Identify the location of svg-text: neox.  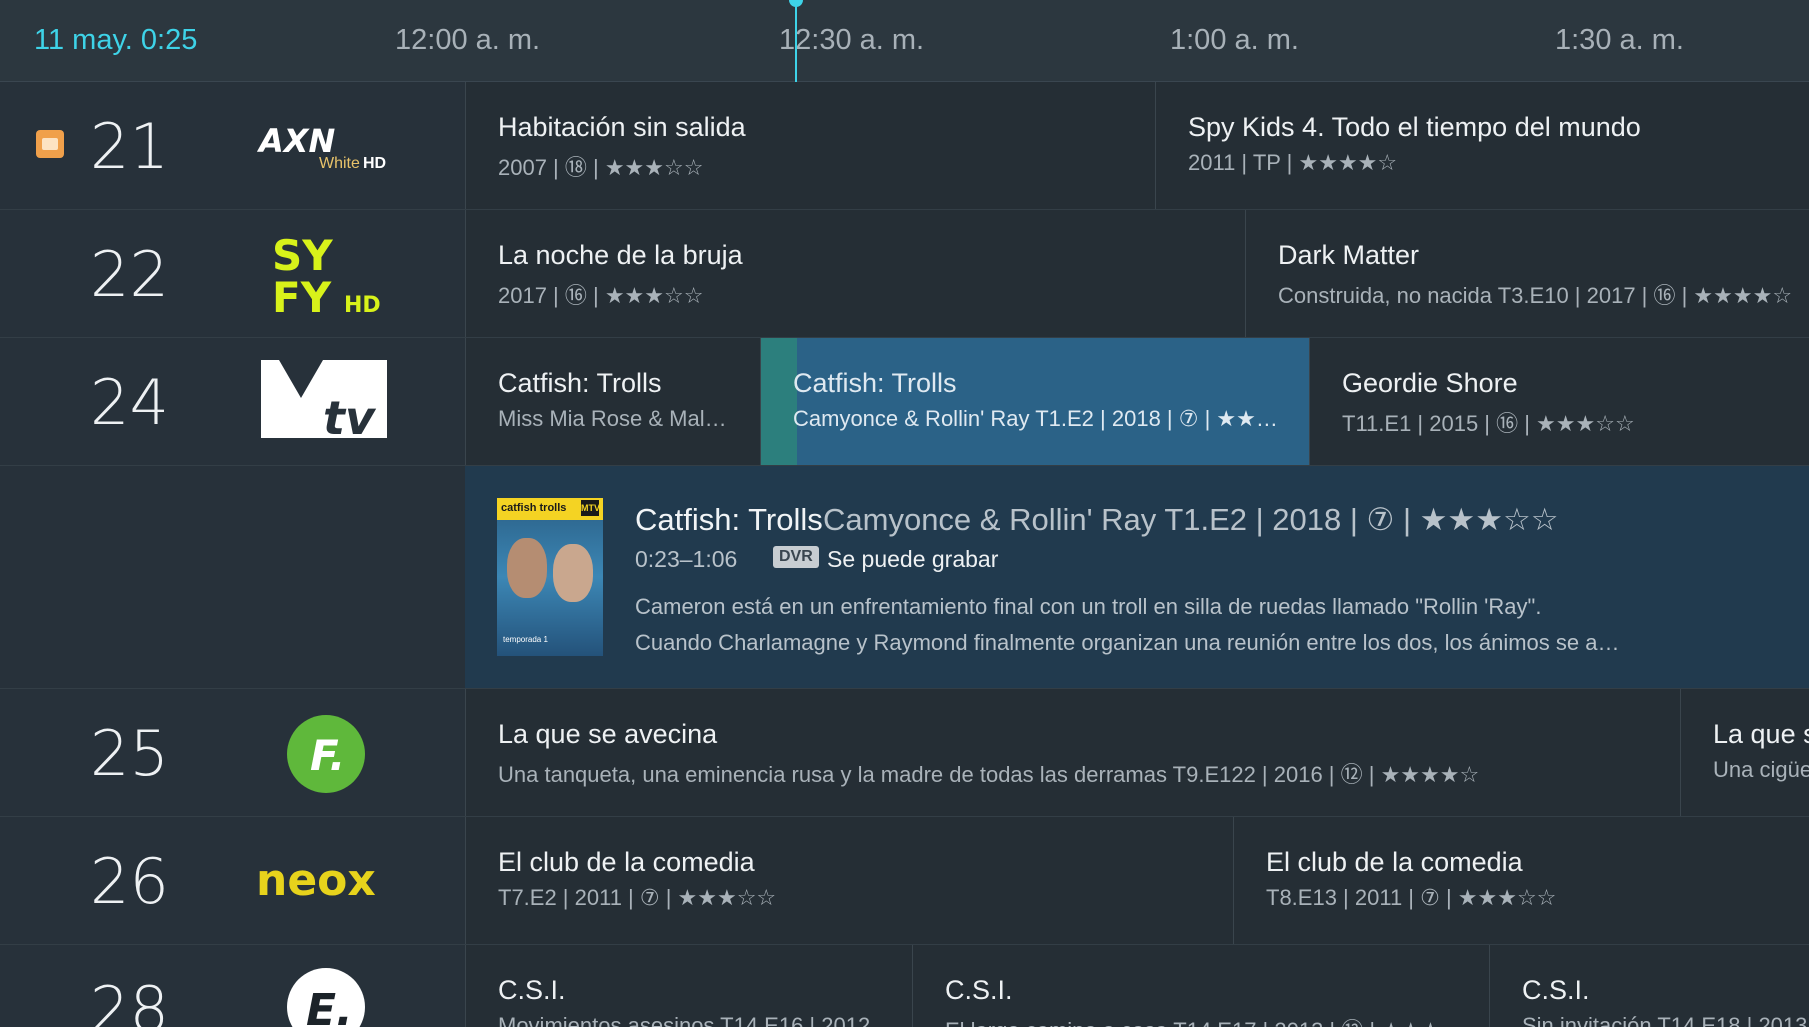
(316, 881).